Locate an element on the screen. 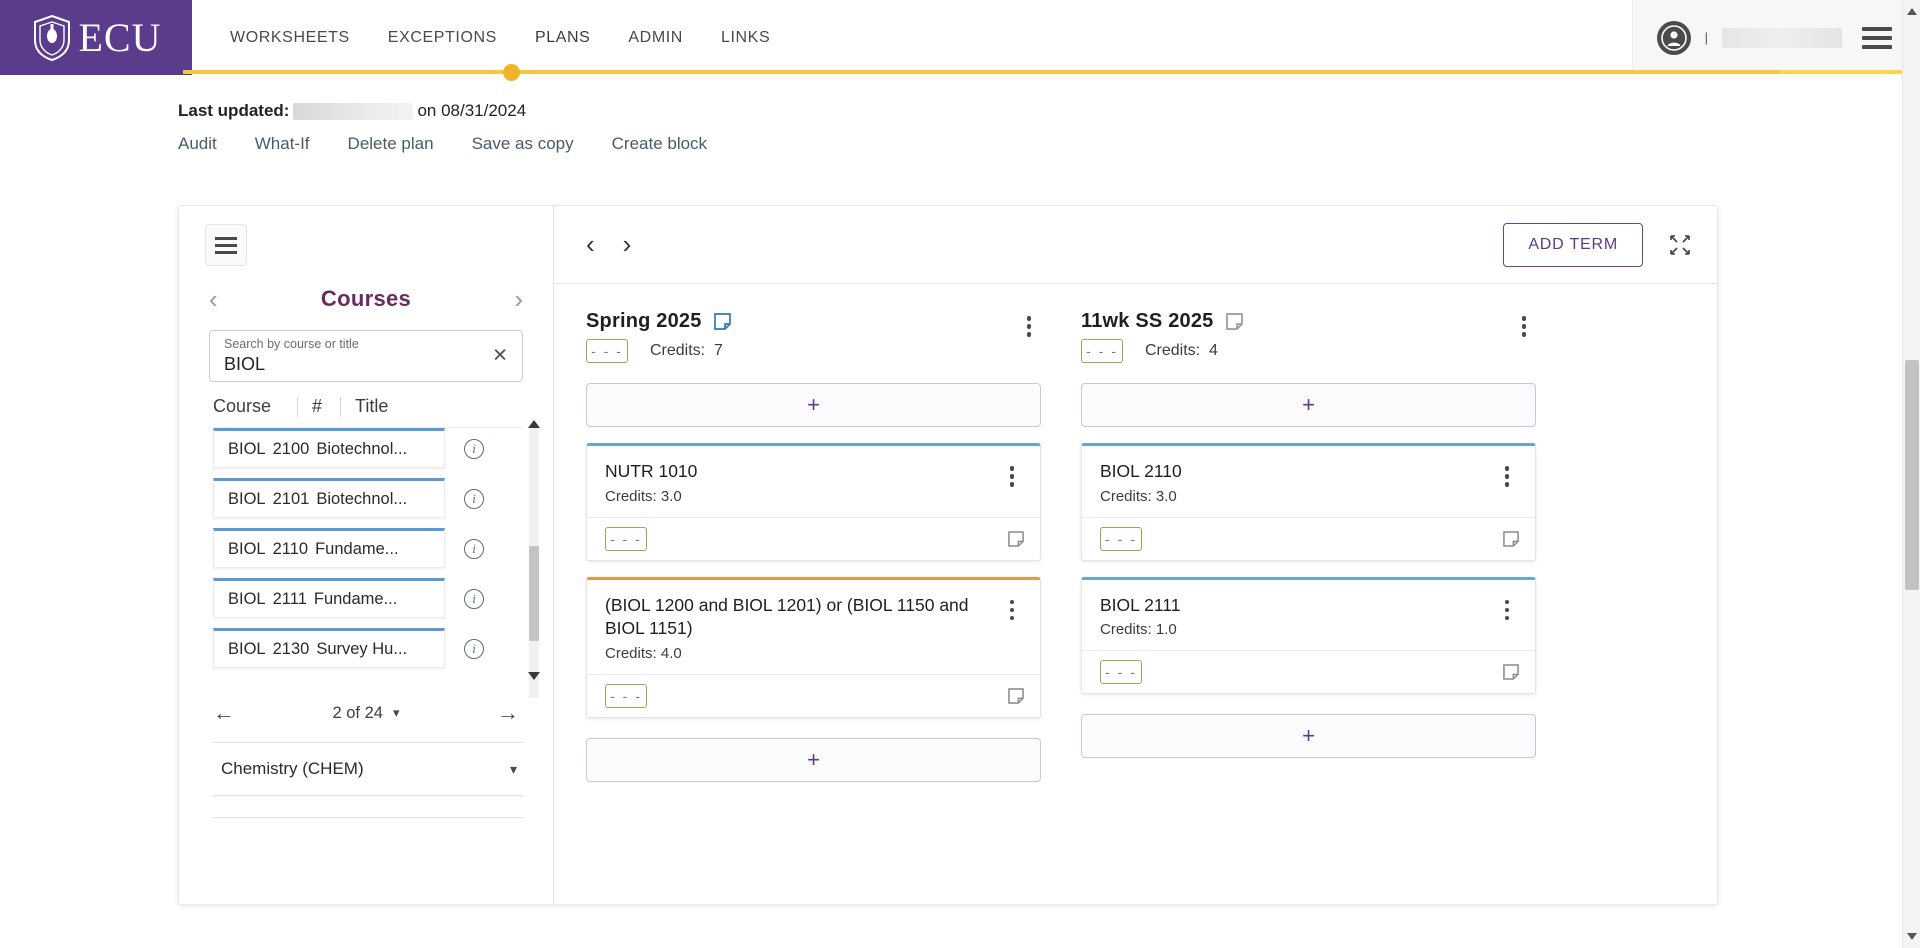  link-create-block: Create block is located at coordinates (659, 144).